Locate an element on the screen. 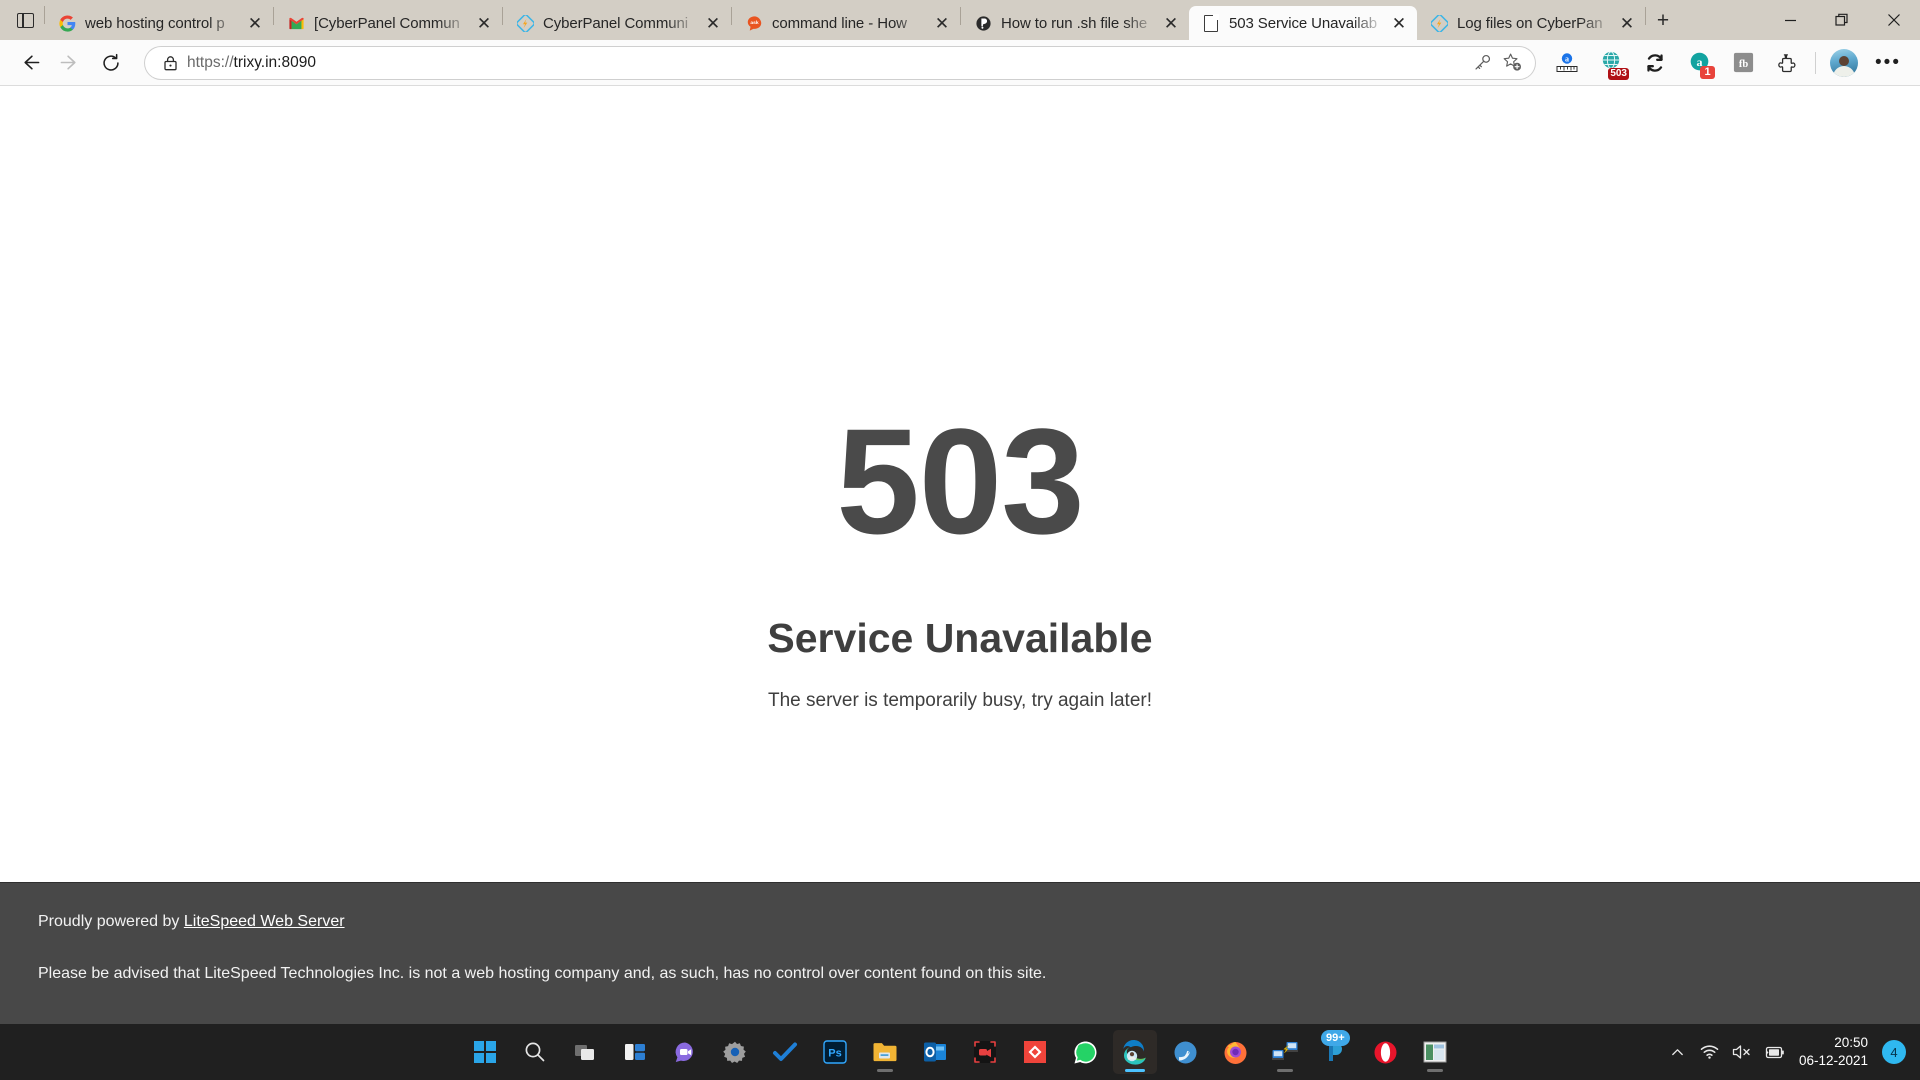 Image resolution: width=1920 pixels, height=1080 pixels. firefox-button is located at coordinates (1235, 1052).